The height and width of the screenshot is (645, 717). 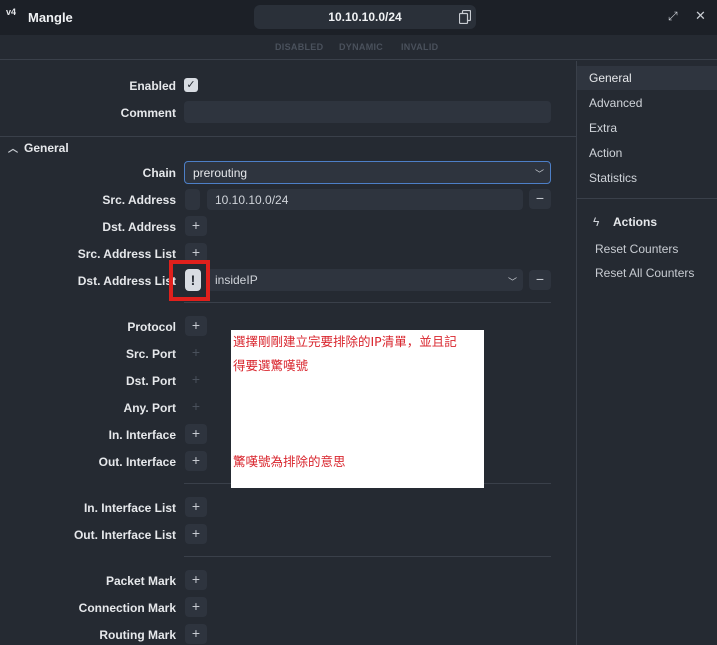 I want to click on comment-field, so click(x=367, y=112).